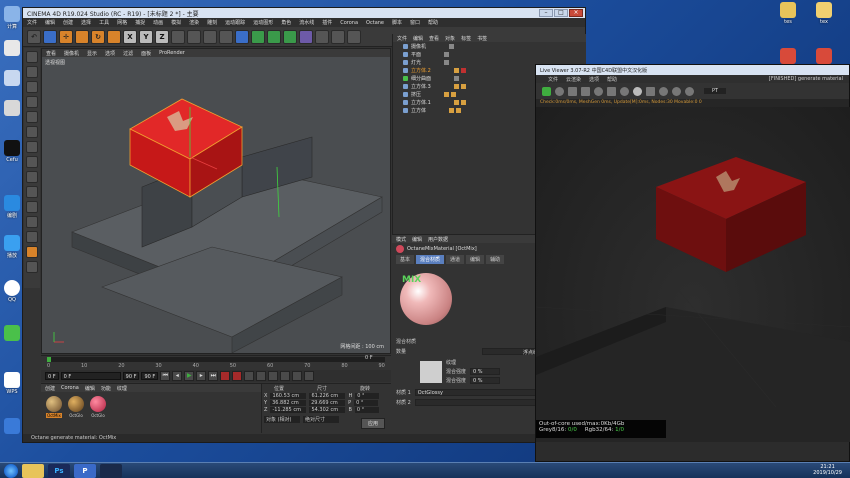  What do you see at coordinates (50, 36) in the screenshot?
I see `select-icon` at bounding box center [50, 36].